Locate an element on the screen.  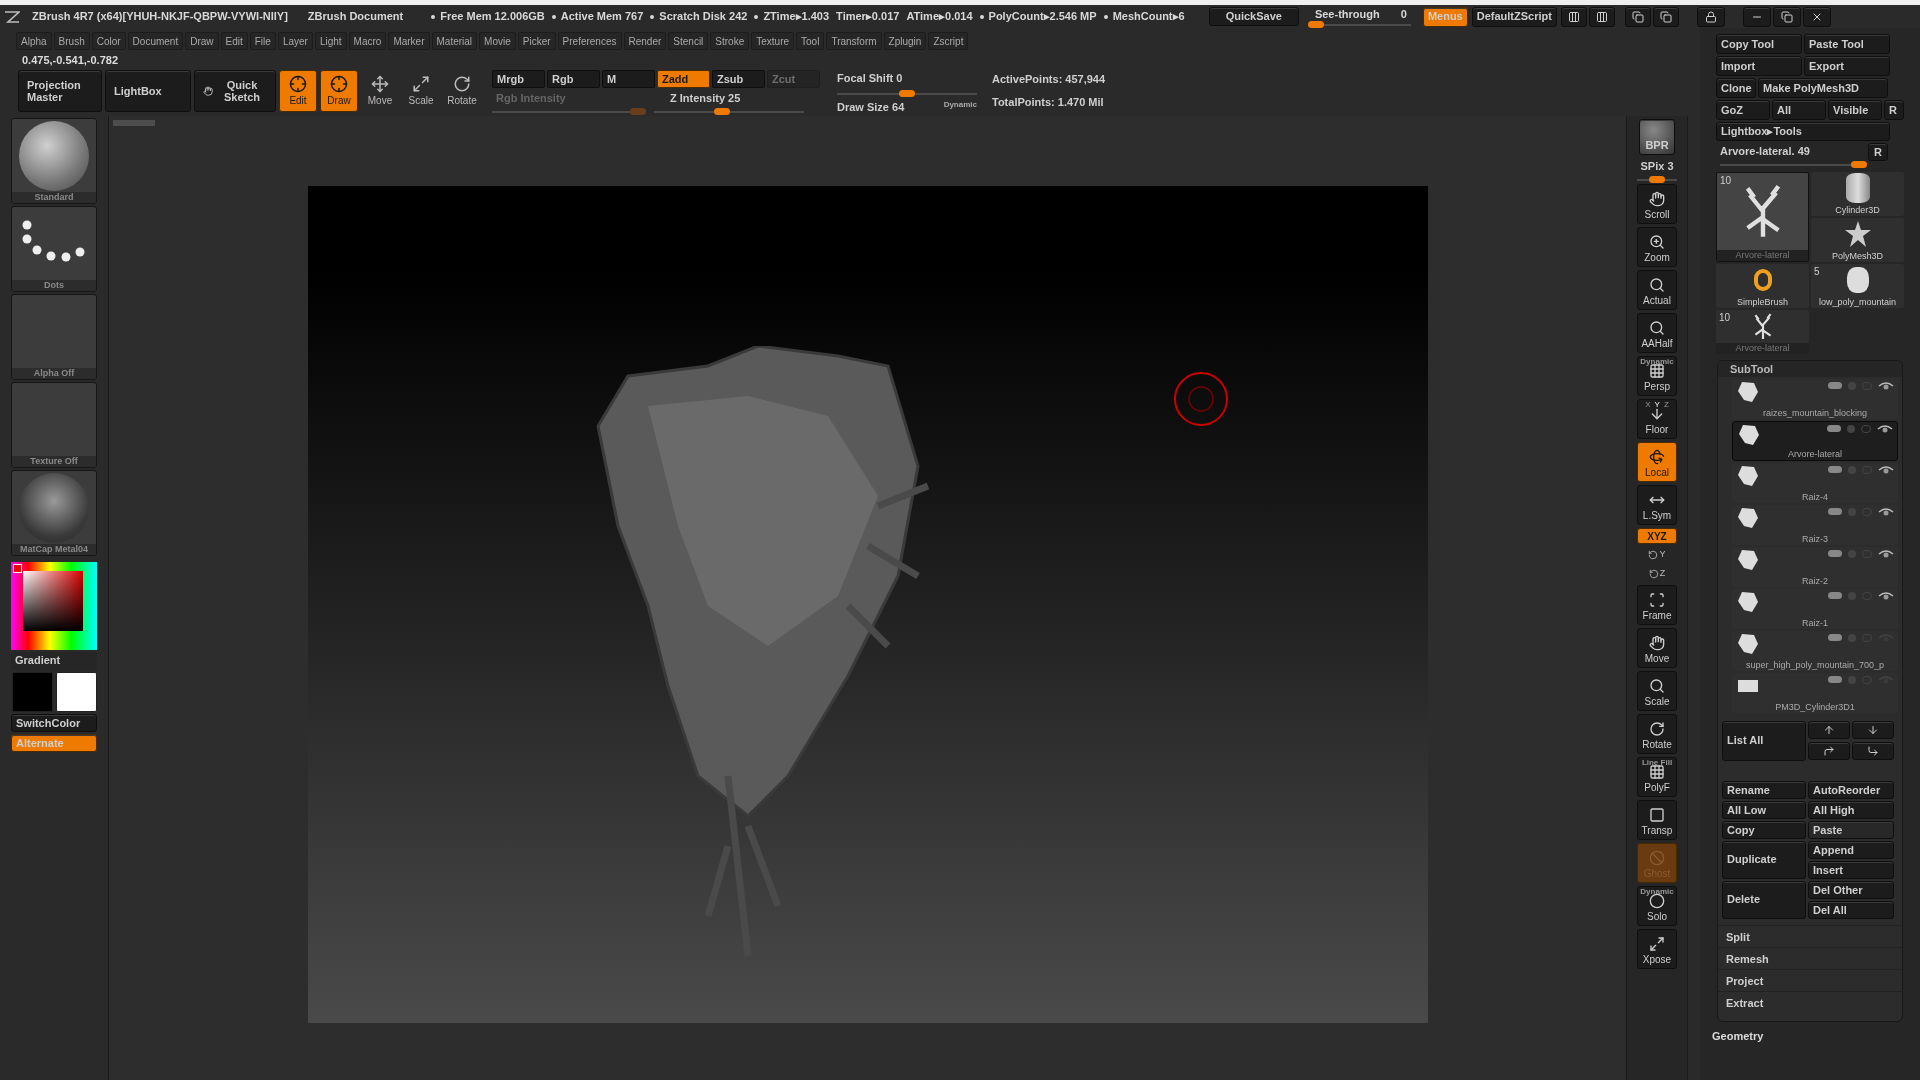
thumbnail-slot: Alpha Off is located at coordinates (54, 337).